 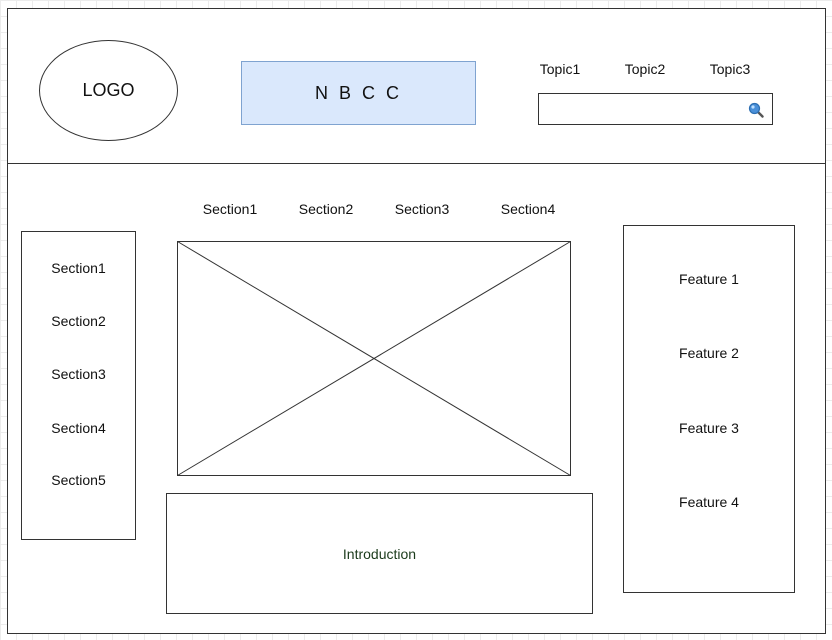 What do you see at coordinates (78, 428) in the screenshot?
I see `sidebar-item-section4: Section4` at bounding box center [78, 428].